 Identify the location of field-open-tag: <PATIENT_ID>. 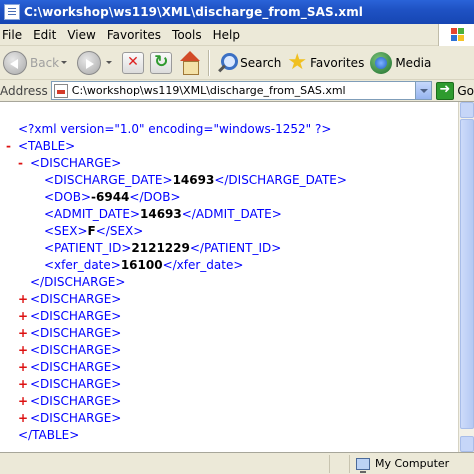
(88, 248).